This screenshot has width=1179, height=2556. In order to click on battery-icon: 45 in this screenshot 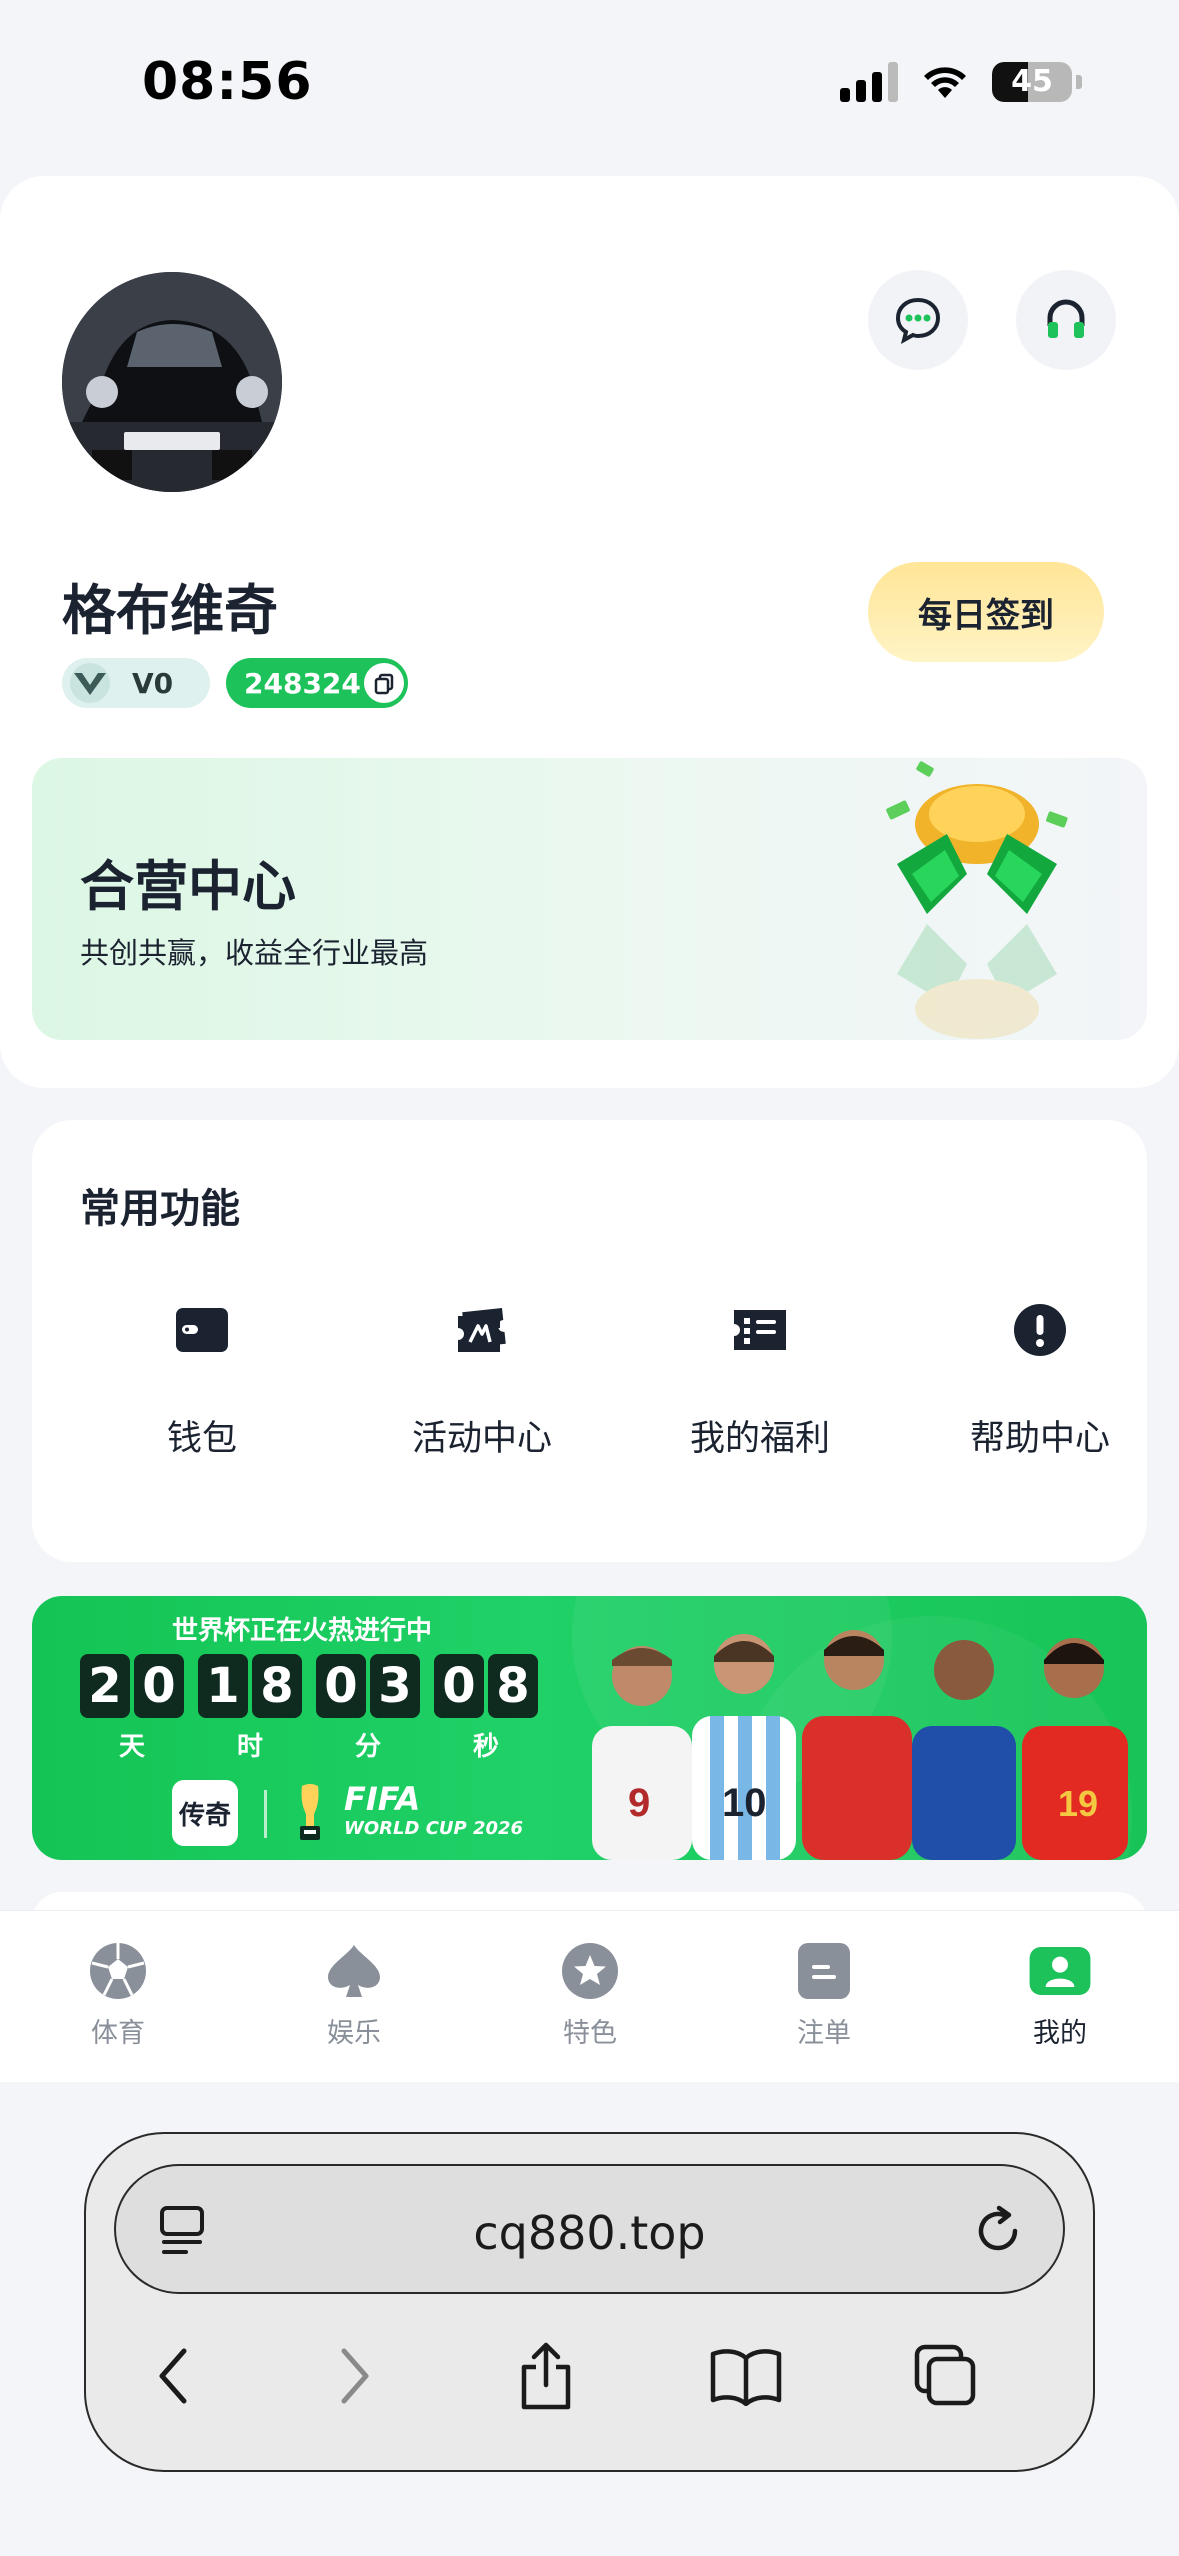, I will do `click(1032, 82)`.